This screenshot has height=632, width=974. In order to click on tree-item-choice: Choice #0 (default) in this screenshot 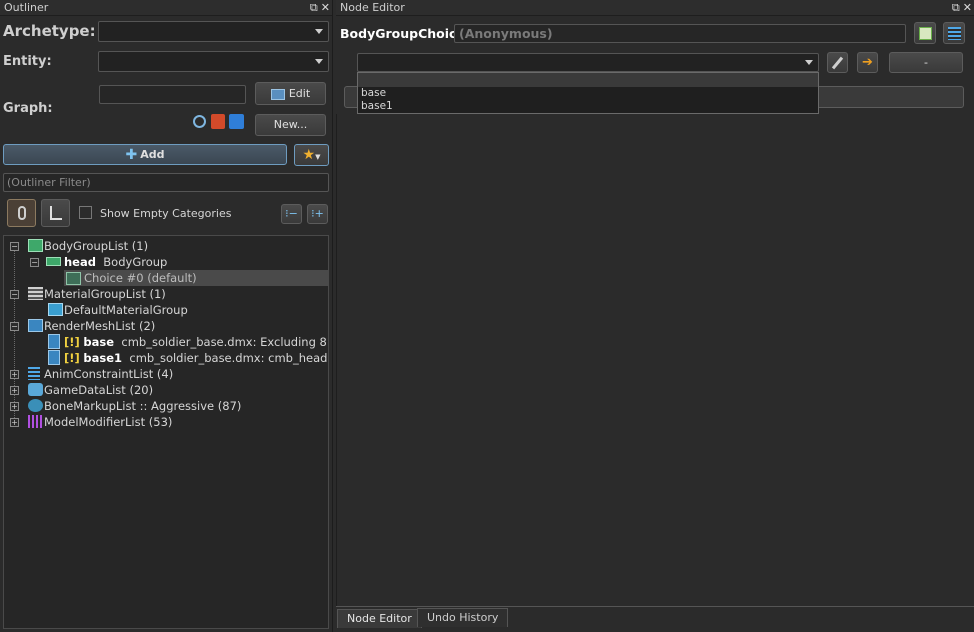, I will do `click(140, 278)`.